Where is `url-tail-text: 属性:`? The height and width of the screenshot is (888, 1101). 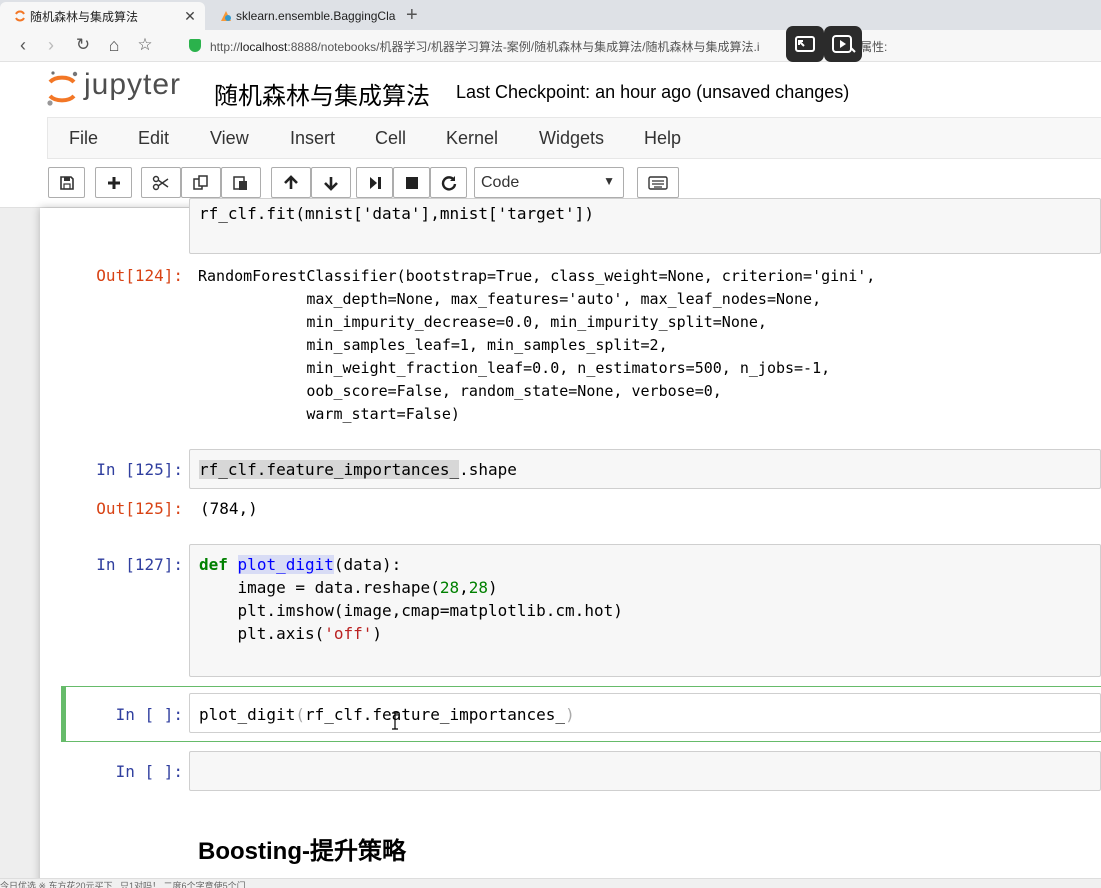
url-tail-text: 属性: is located at coordinates (874, 47).